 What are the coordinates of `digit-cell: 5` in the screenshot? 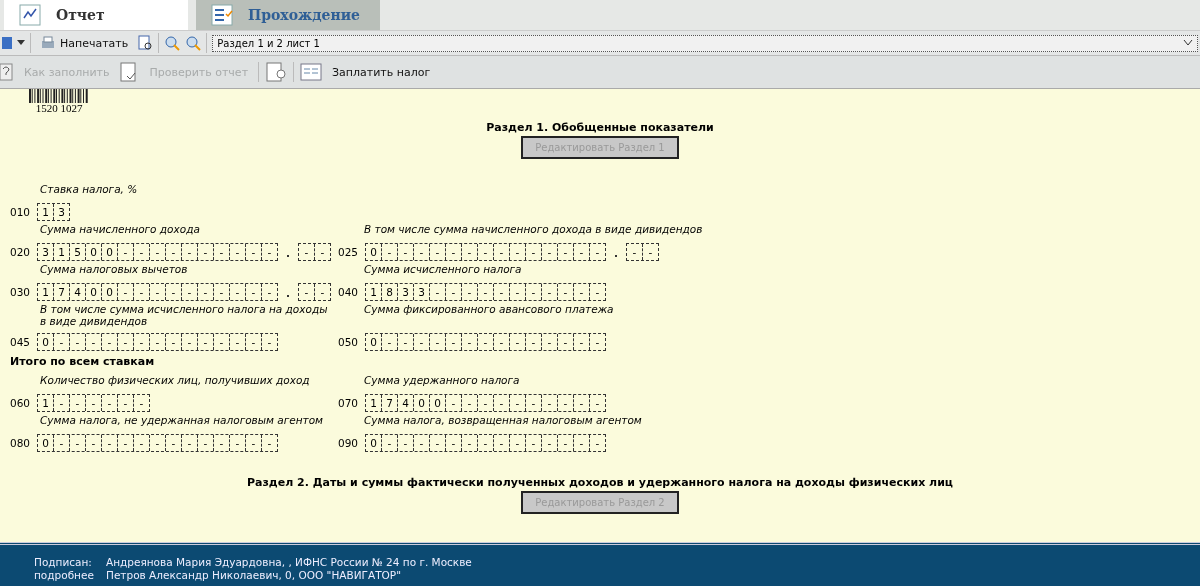 It's located at (77, 252).